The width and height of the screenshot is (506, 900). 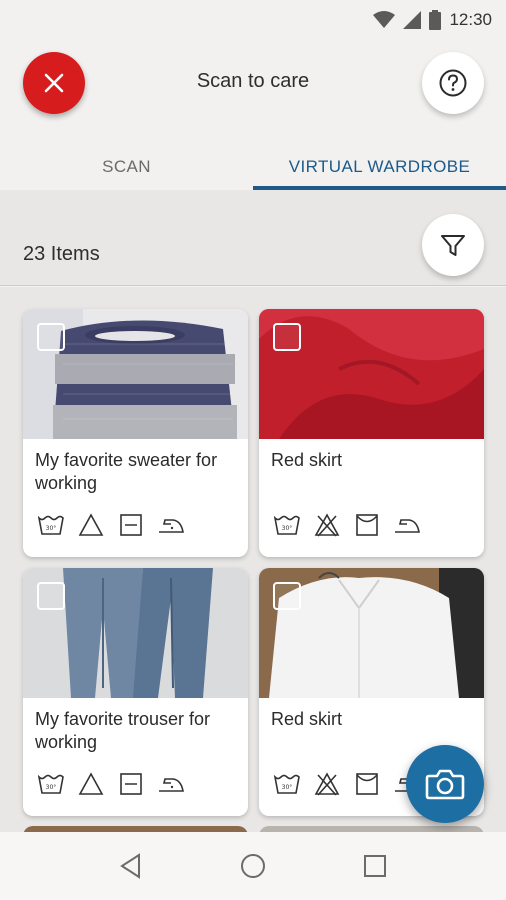 I want to click on help-icon, so click(x=453, y=83).